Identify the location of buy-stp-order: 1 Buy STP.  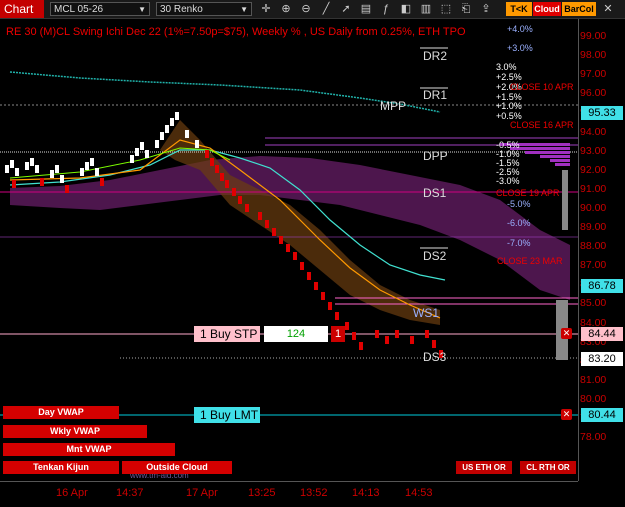
(227, 334).